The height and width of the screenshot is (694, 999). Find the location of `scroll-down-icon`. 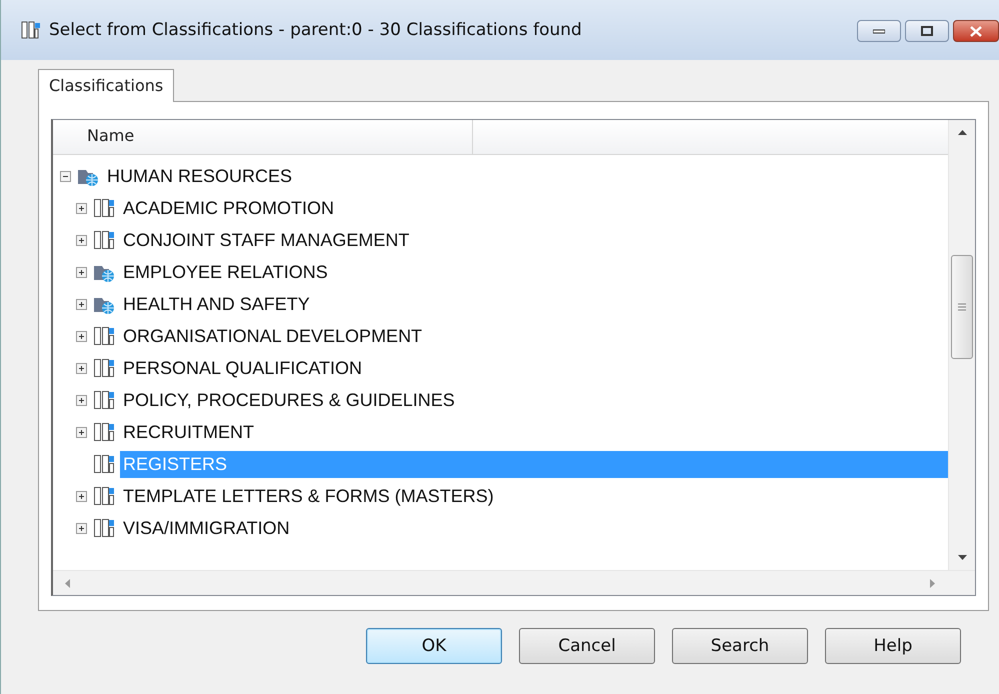

scroll-down-icon is located at coordinates (962, 557).